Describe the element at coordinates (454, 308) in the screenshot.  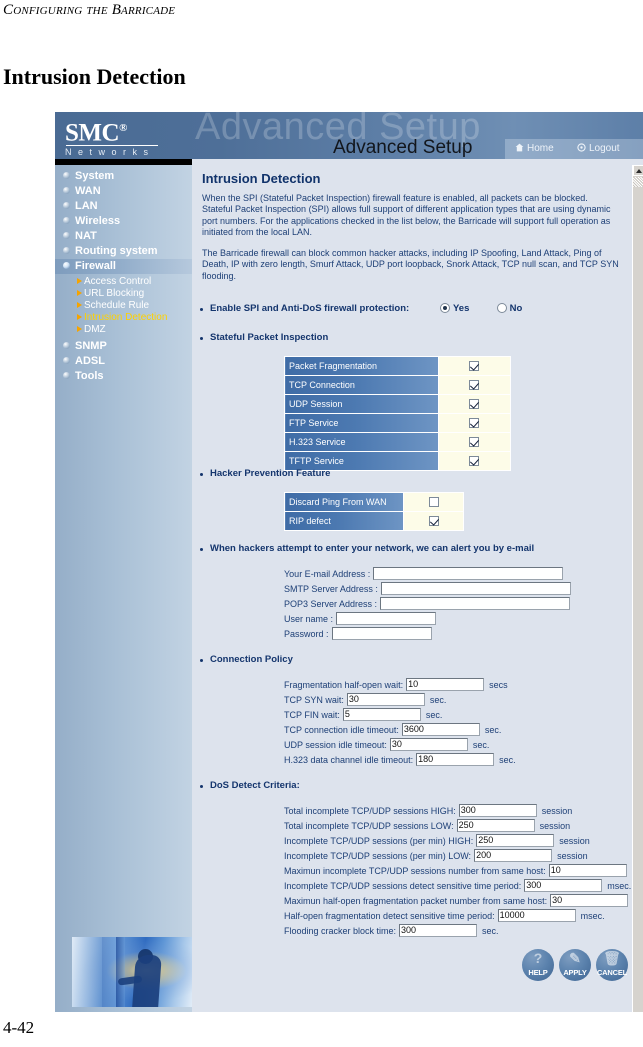
I see `enable-spi-yes-option: Yes` at that location.